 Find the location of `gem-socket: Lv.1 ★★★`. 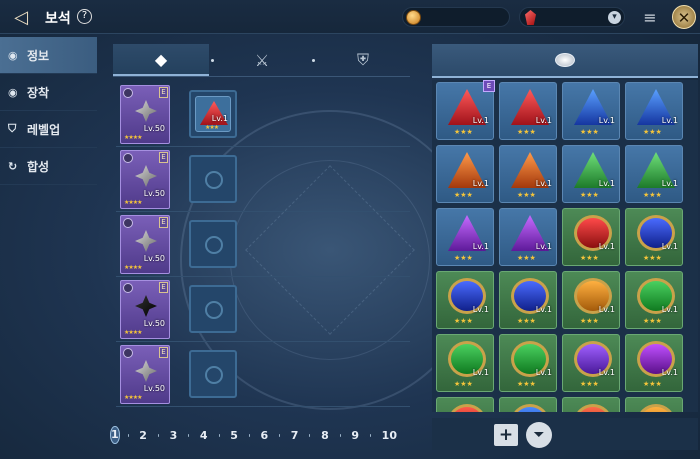

gem-socket: Lv.1 ★★★ is located at coordinates (213, 114).